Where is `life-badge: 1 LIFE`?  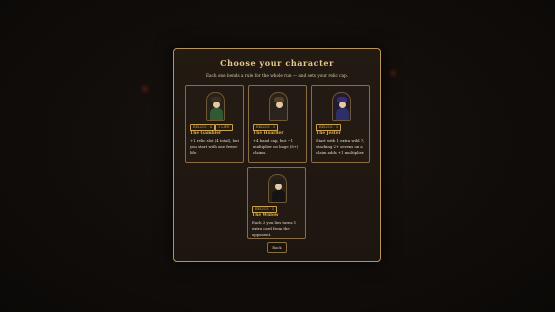 life-badge: 1 LIFE is located at coordinates (224, 127).